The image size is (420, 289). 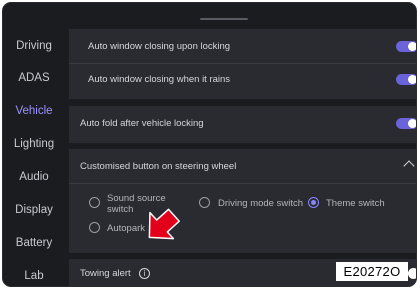 What do you see at coordinates (164, 224) in the screenshot?
I see `pointer-arrow-icon` at bounding box center [164, 224].